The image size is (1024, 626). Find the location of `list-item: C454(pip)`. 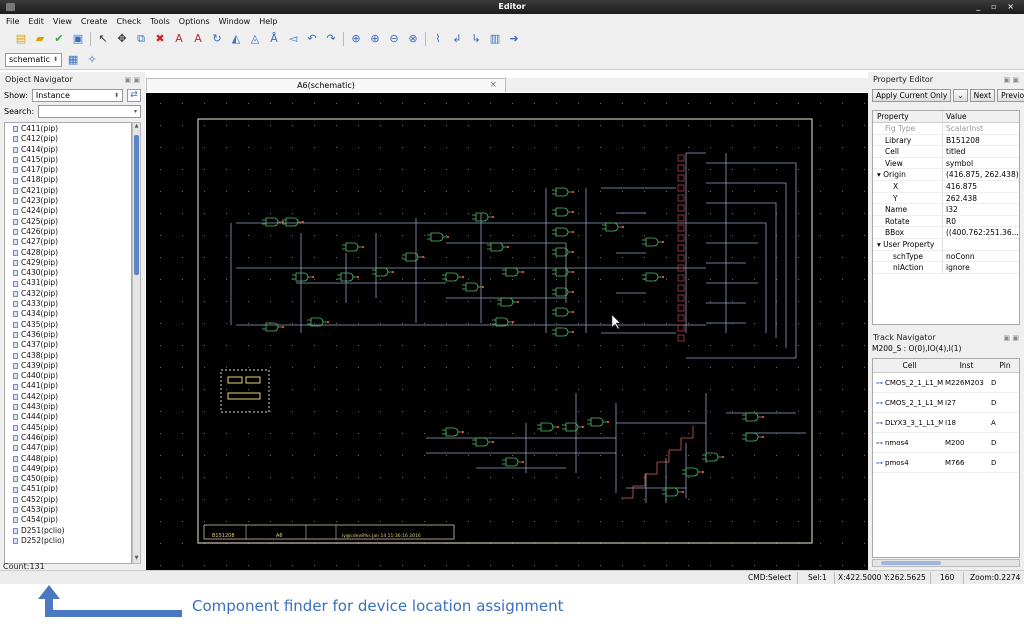

list-item: C454(pip) is located at coordinates (68, 520).